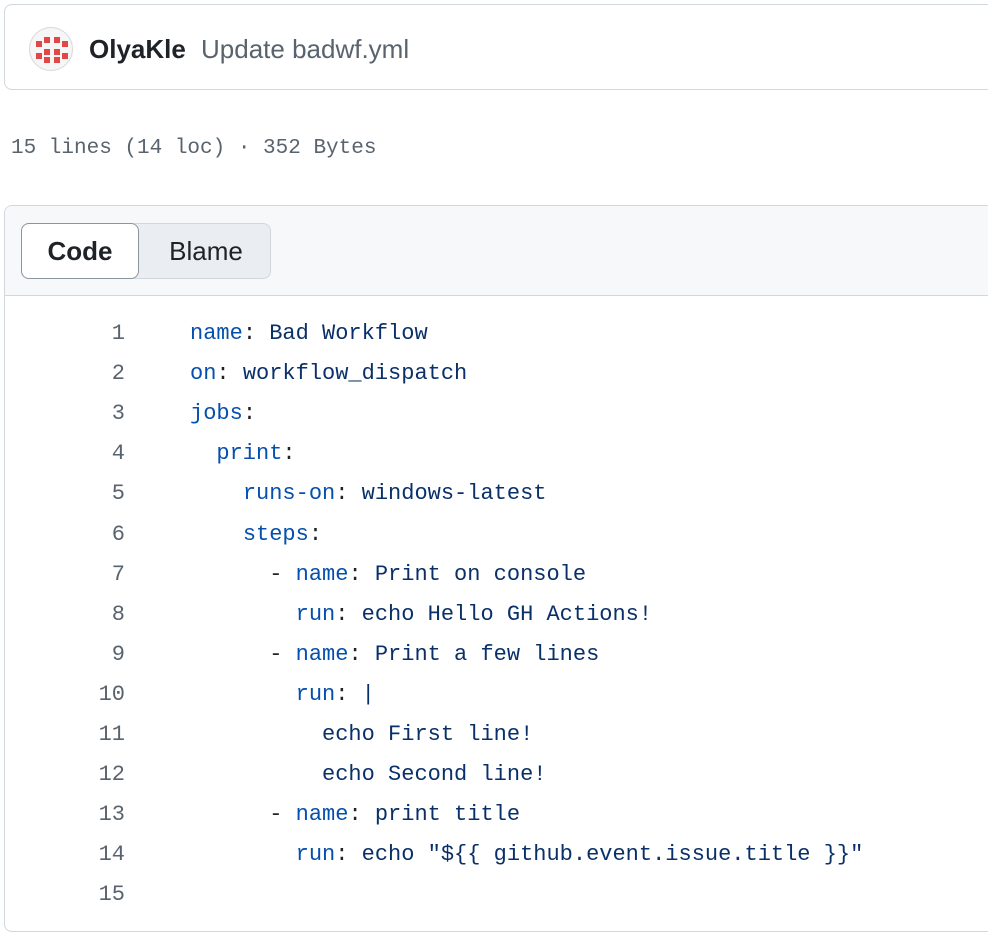  What do you see at coordinates (394, 494) in the screenshot?
I see `line-content: runs-on: windows-latest` at bounding box center [394, 494].